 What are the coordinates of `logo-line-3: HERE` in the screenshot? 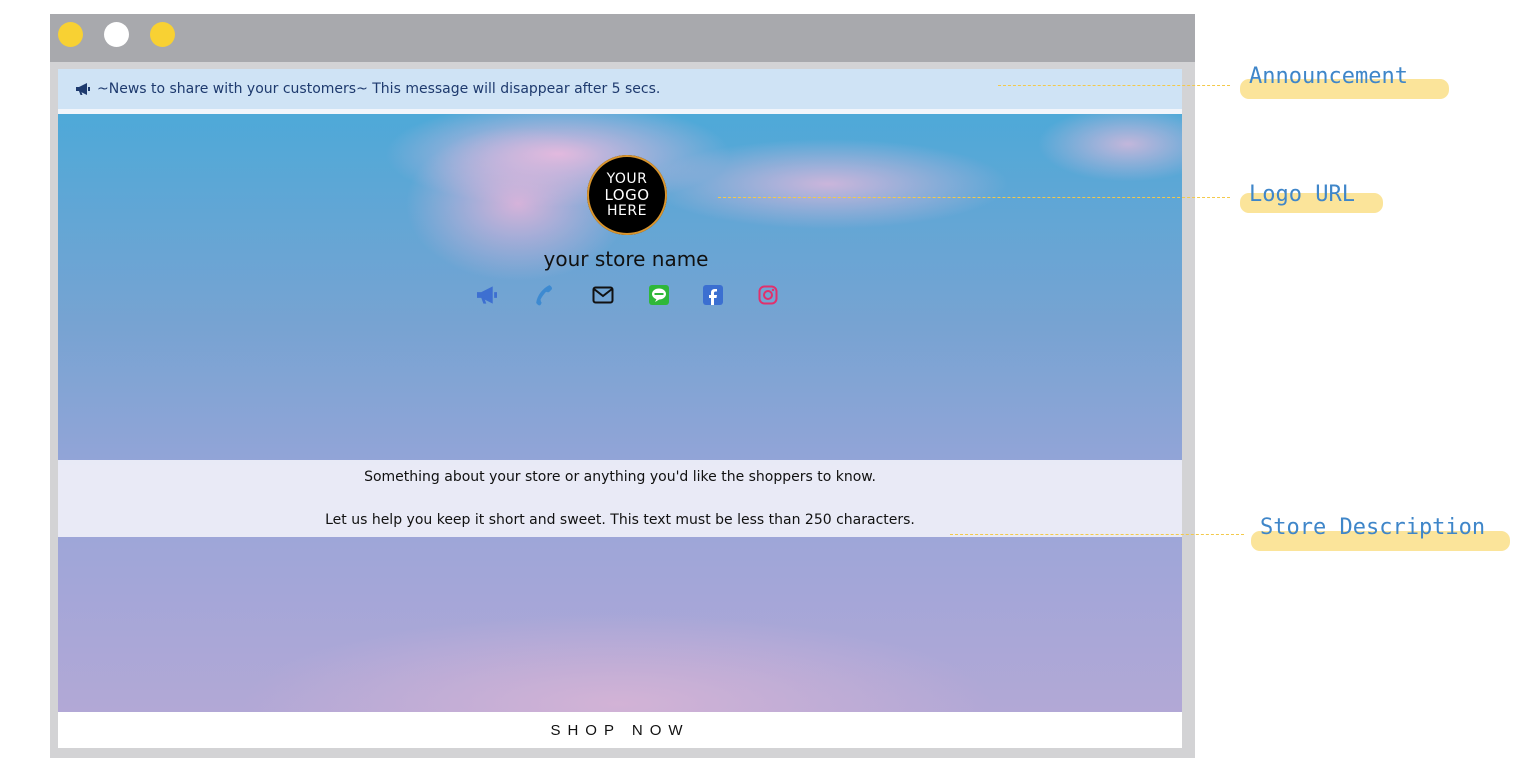 It's located at (627, 211).